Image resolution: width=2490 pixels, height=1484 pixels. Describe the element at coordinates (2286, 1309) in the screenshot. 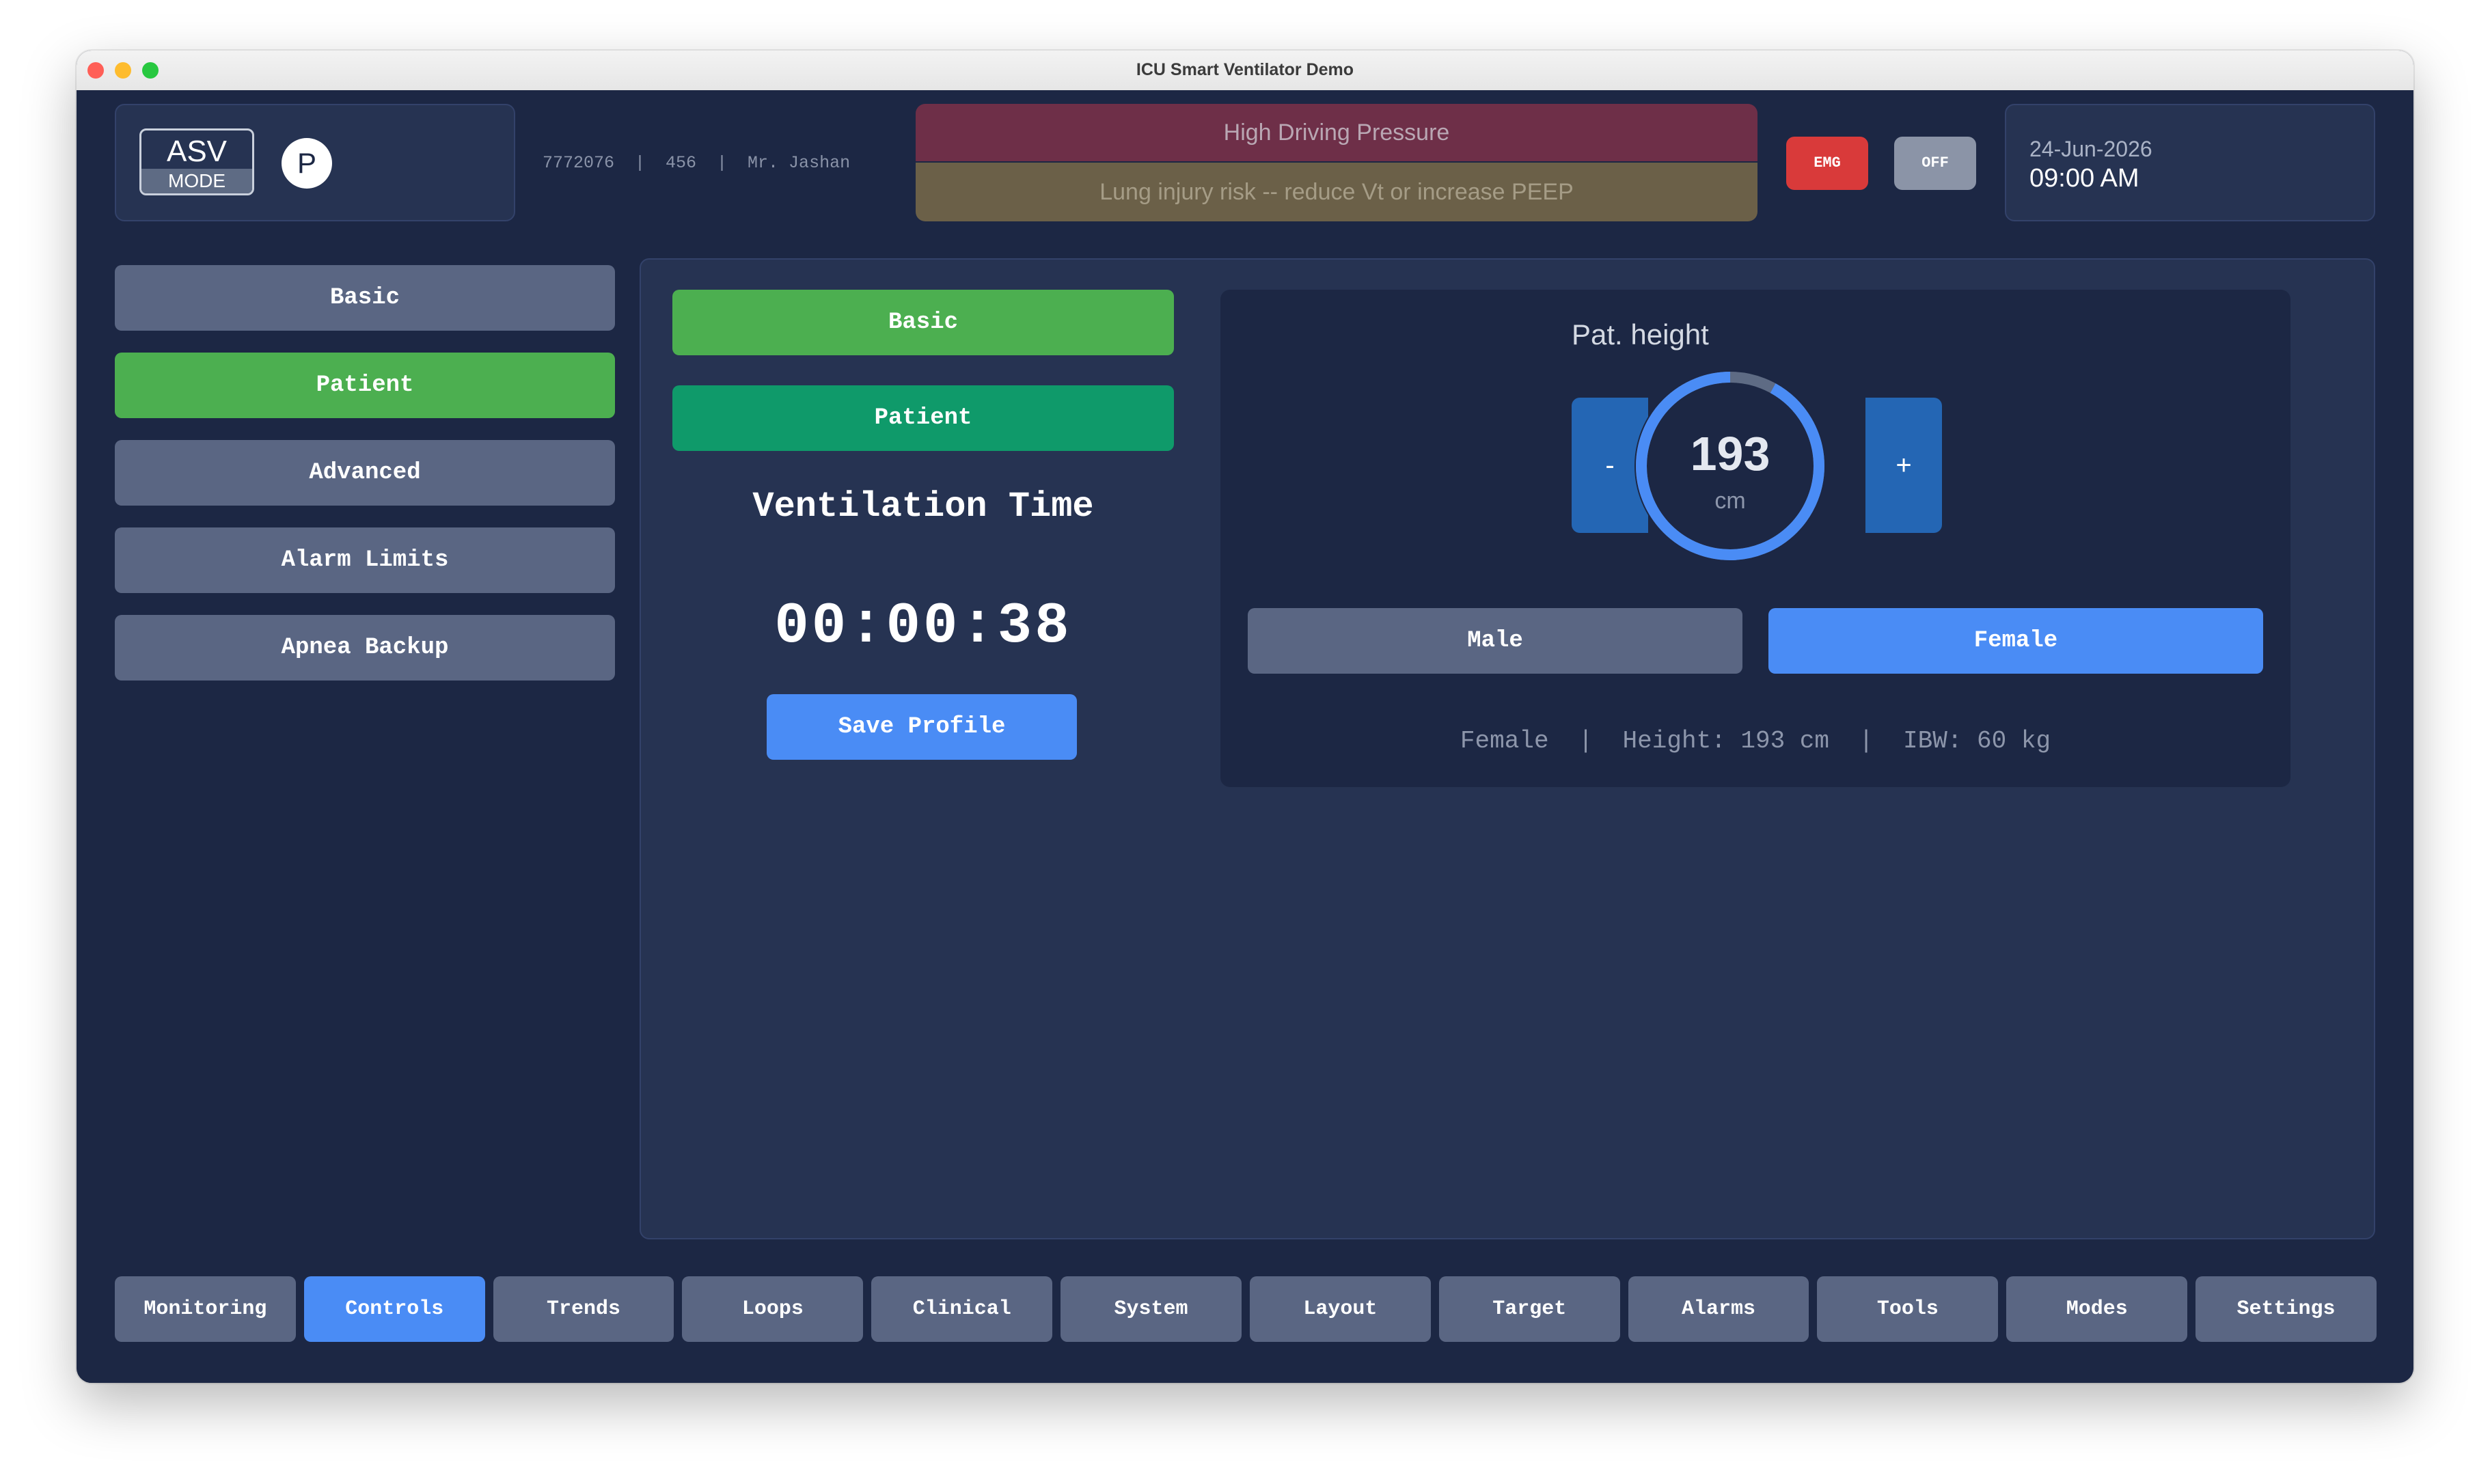

I see `nav-item-settings: Settings` at that location.